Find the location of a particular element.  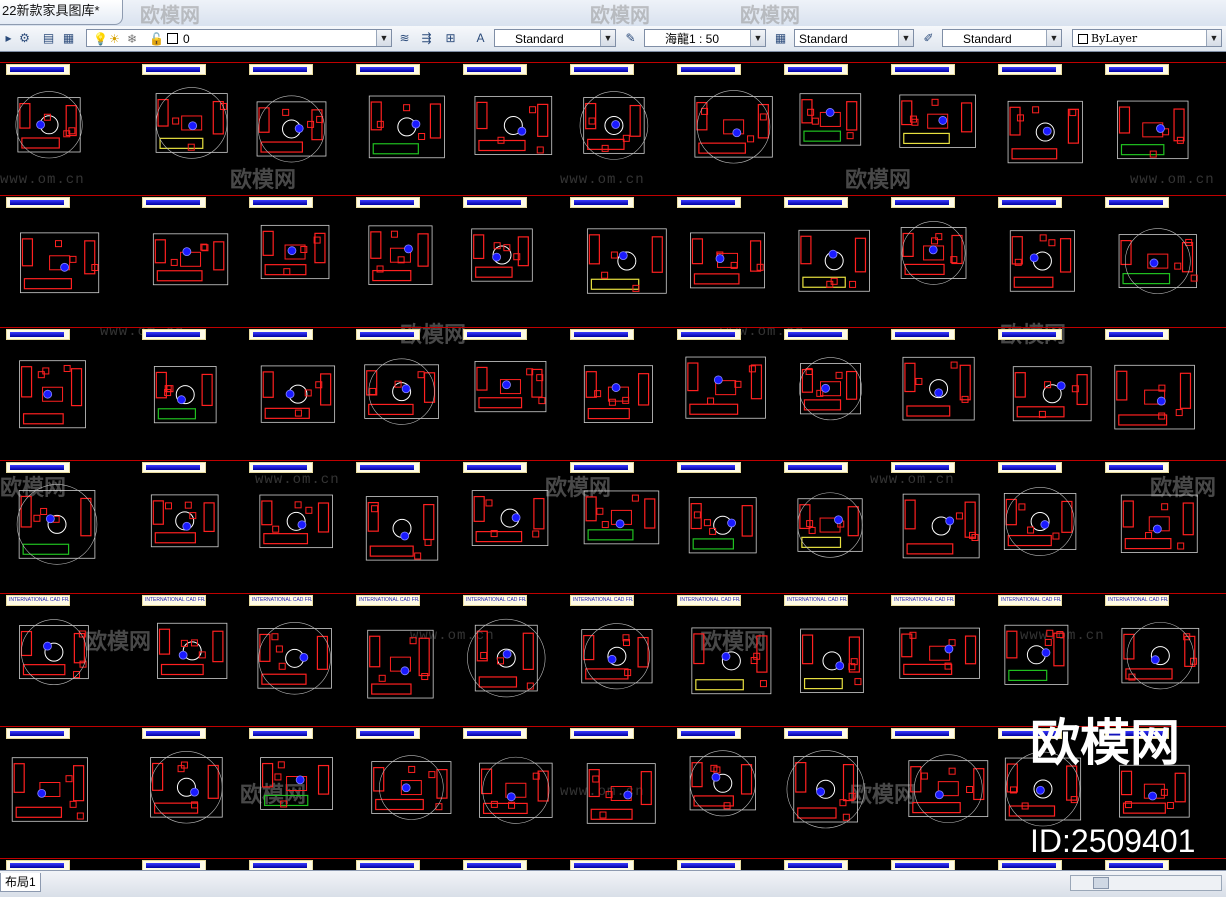

layer-match-icon: ⊞ is located at coordinates (450, 38).